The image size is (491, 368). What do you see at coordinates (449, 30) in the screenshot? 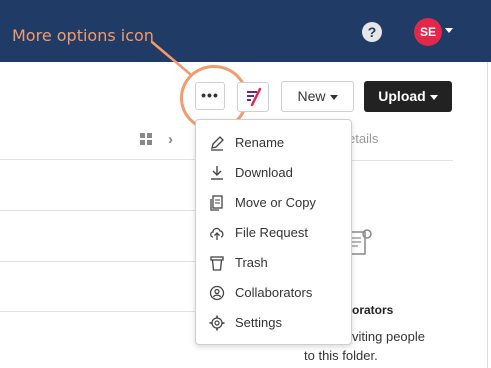
I see `avatar-chevron-down-icon` at bounding box center [449, 30].